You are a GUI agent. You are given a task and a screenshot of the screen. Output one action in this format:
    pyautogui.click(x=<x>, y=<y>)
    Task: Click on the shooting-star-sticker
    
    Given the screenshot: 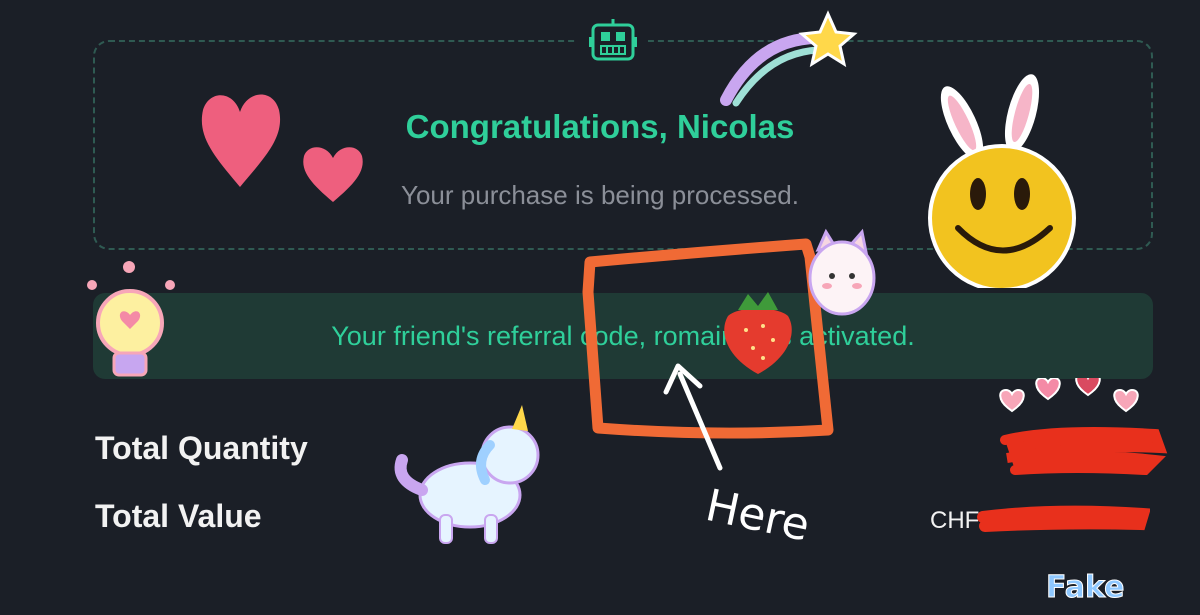 What is the action you would take?
    pyautogui.click(x=789, y=58)
    